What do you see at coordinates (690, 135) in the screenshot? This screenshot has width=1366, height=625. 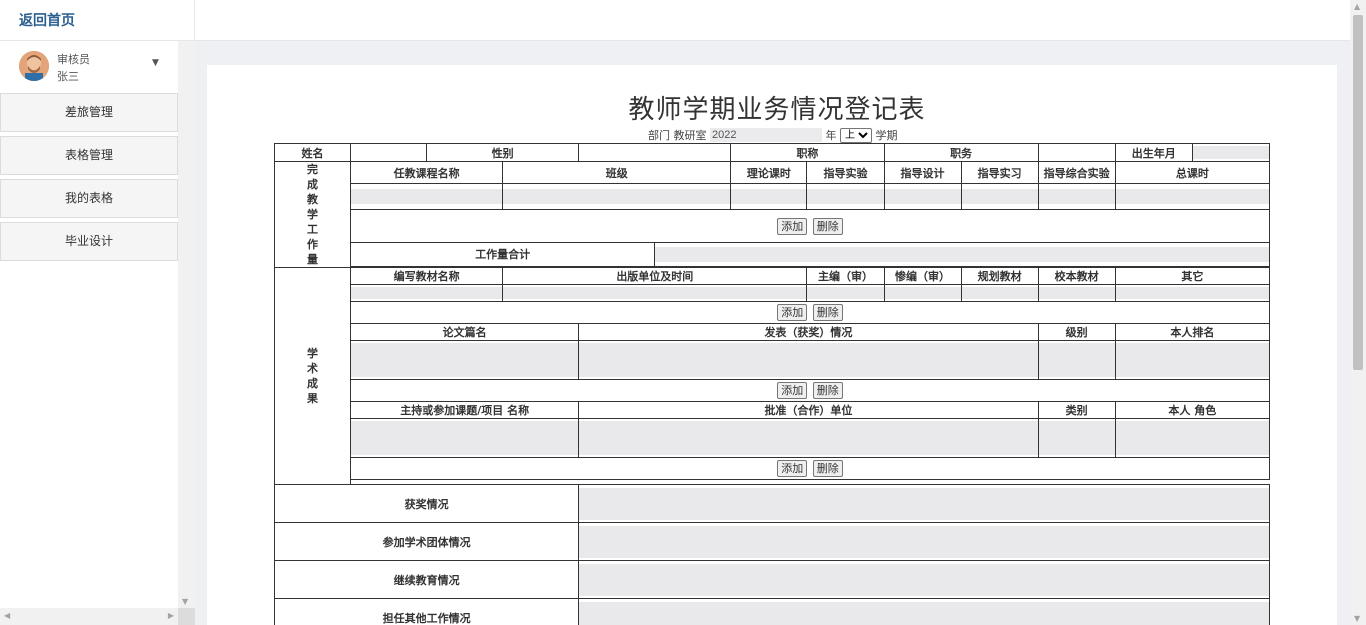 I see `dept-value: 教研室` at bounding box center [690, 135].